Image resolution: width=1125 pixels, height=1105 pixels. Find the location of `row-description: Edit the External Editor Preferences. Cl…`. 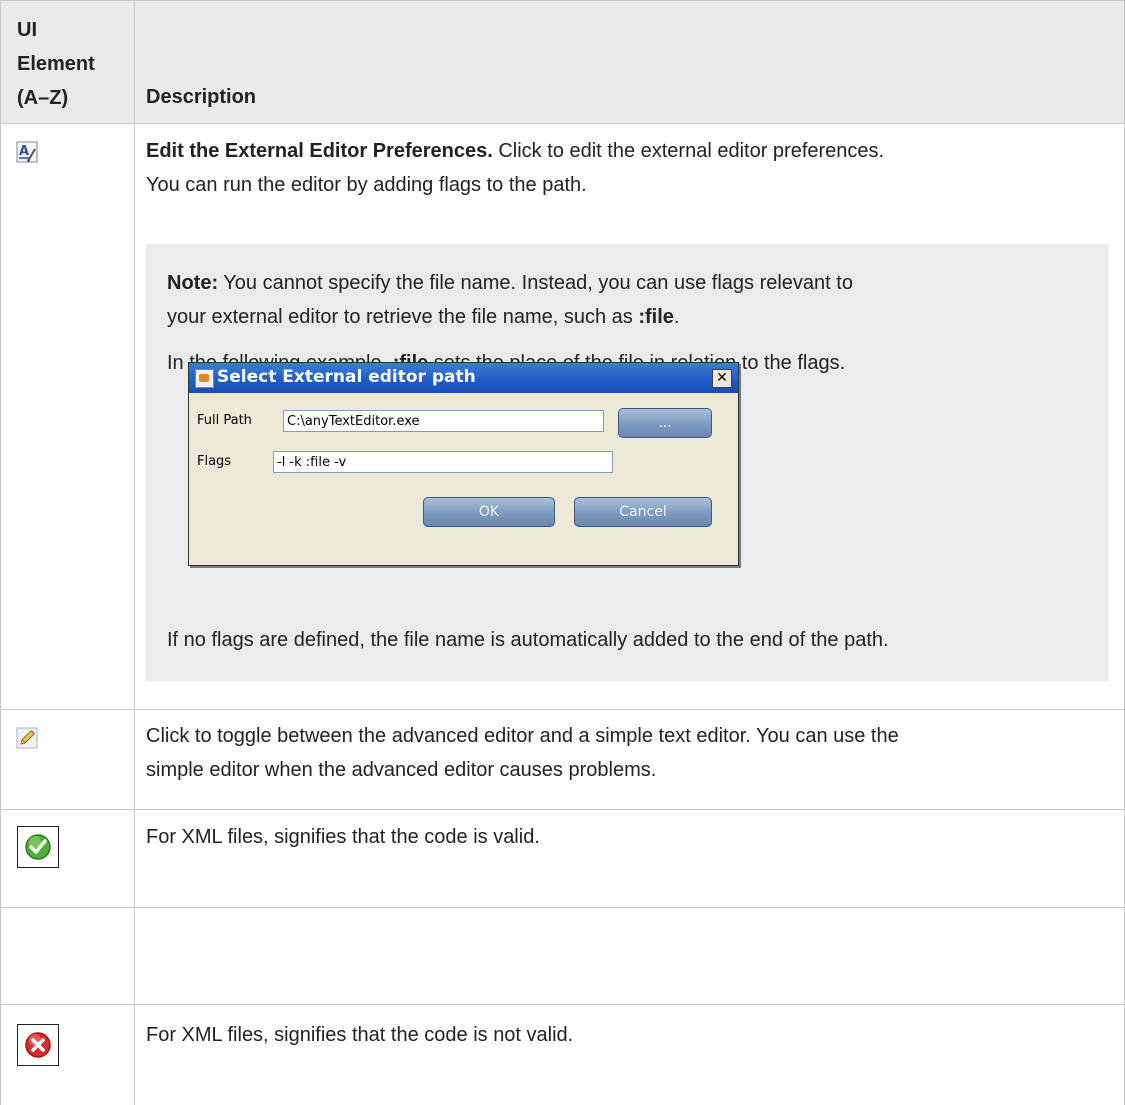

row-description: Edit the External Editor Preferences. Cl… is located at coordinates (626, 168).